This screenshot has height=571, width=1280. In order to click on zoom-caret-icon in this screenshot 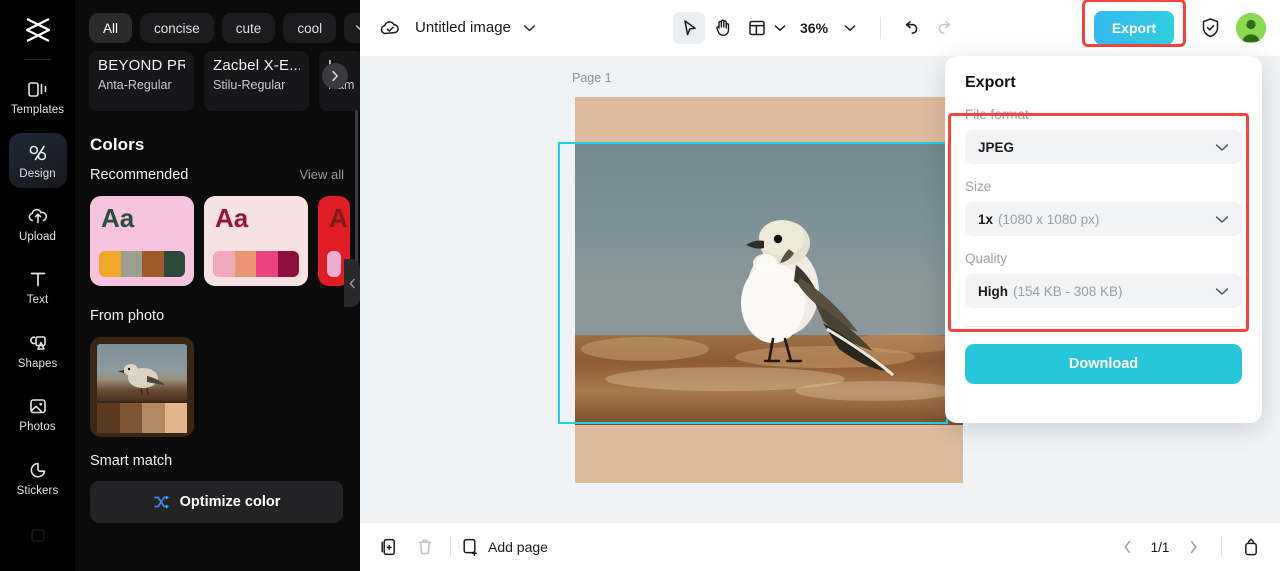, I will do `click(850, 28)`.